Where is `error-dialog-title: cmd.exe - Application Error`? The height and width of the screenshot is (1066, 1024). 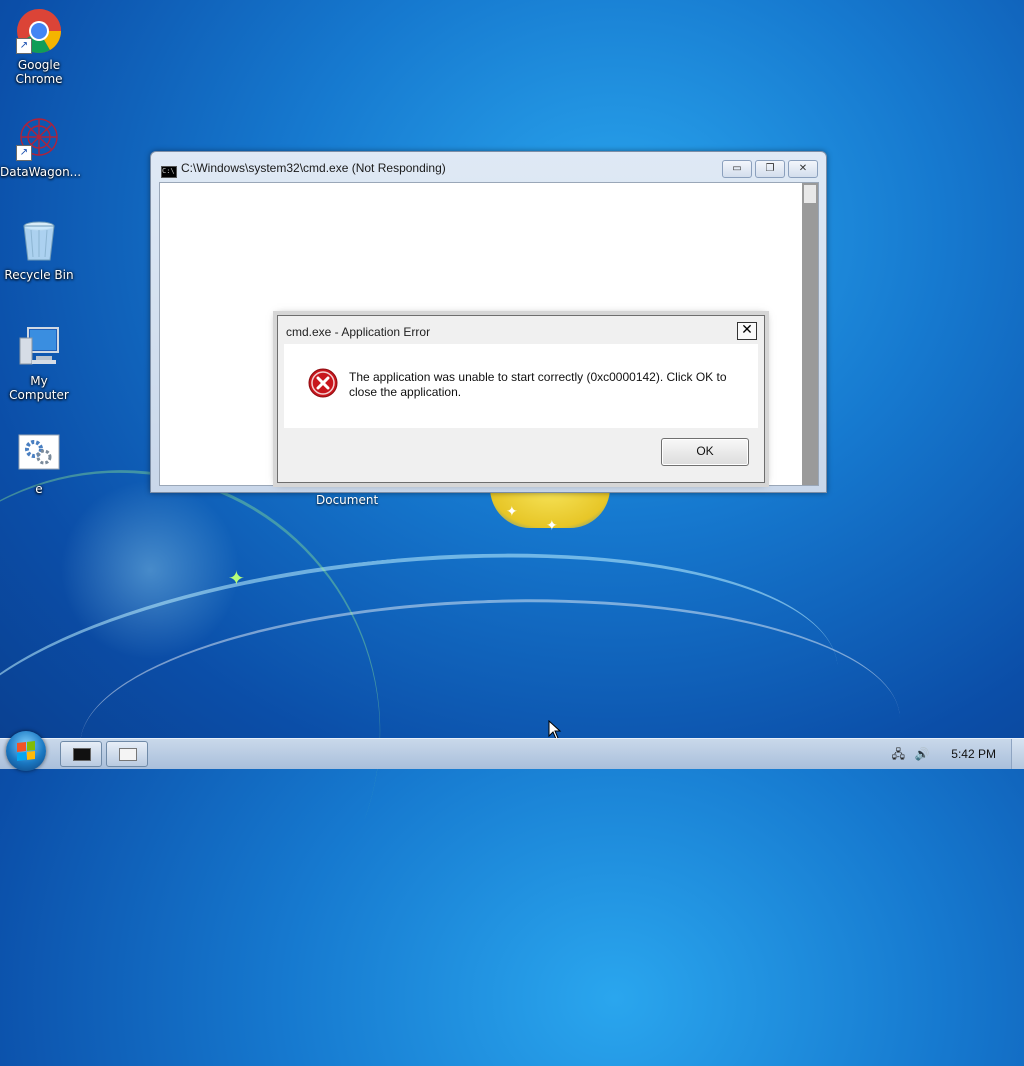
error-dialog-title: cmd.exe - Application Error is located at coordinates (358, 332).